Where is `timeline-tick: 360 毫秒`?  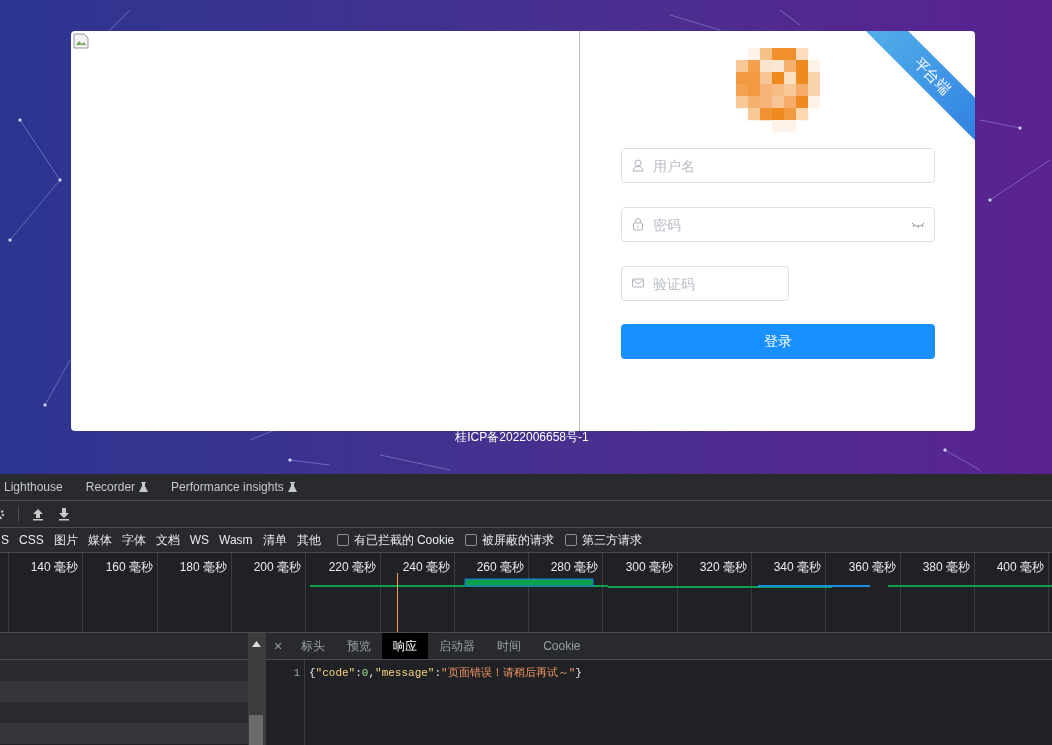 timeline-tick: 360 毫秒 is located at coordinates (872, 567).